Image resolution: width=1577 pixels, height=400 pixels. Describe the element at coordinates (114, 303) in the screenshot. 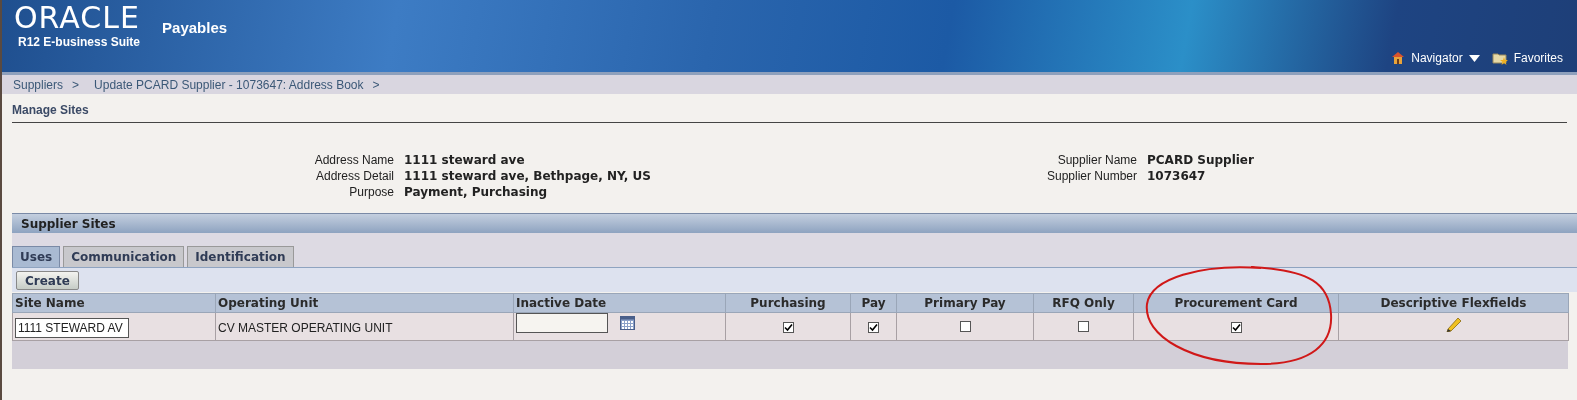

I see `column-header: Site Name` at that location.